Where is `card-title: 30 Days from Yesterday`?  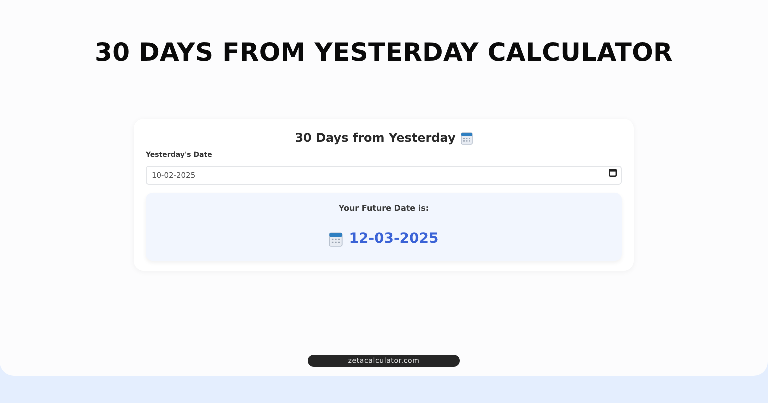 card-title: 30 Days from Yesterday is located at coordinates (375, 138).